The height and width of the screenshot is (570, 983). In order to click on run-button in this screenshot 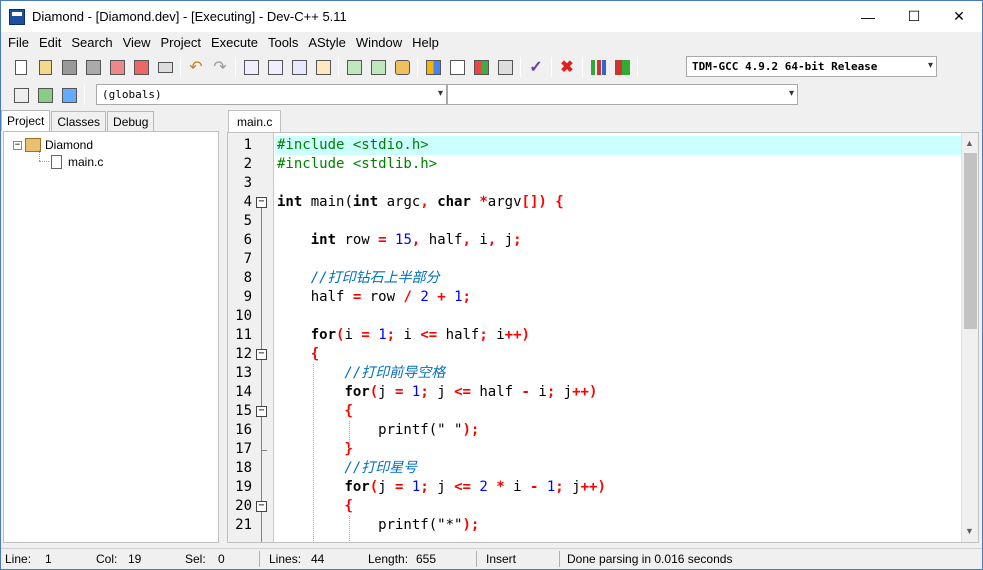, I will do `click(457, 67)`.